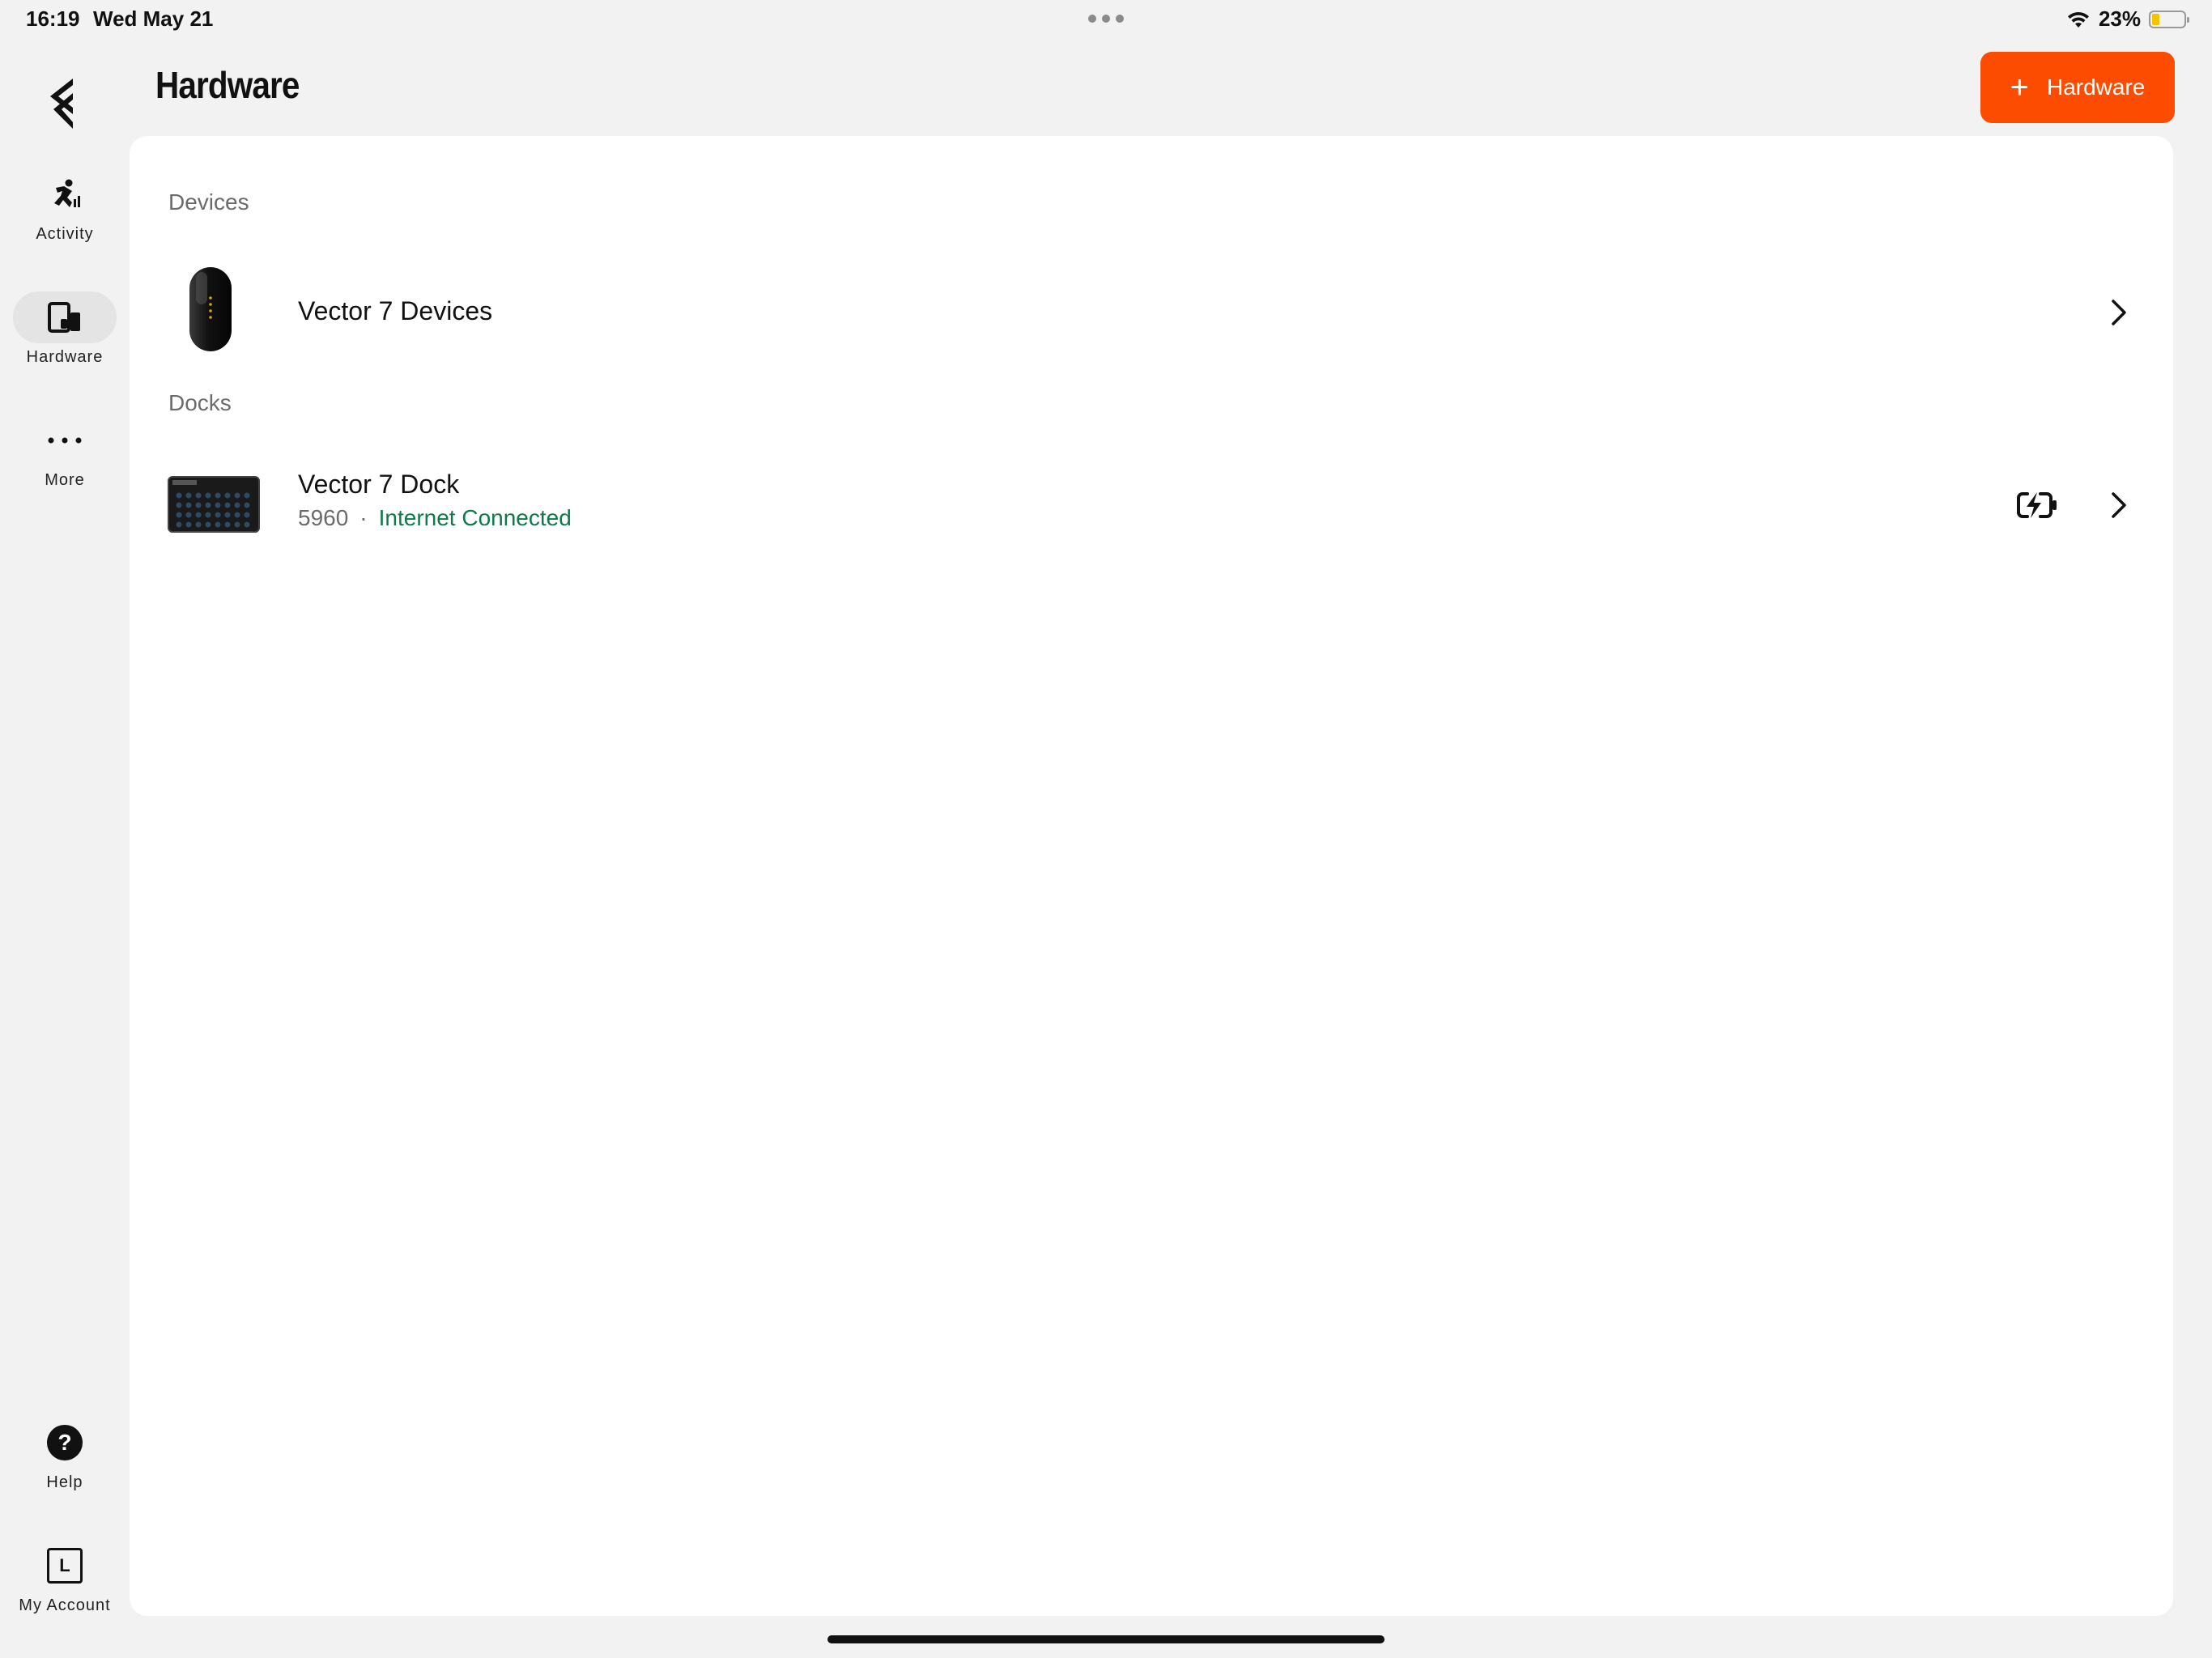 This screenshot has height=1658, width=2212. What do you see at coordinates (1152, 505) in the screenshot?
I see `list-item-vector-7-dock: Vector 7 Dock 5960 · Internet Connected` at bounding box center [1152, 505].